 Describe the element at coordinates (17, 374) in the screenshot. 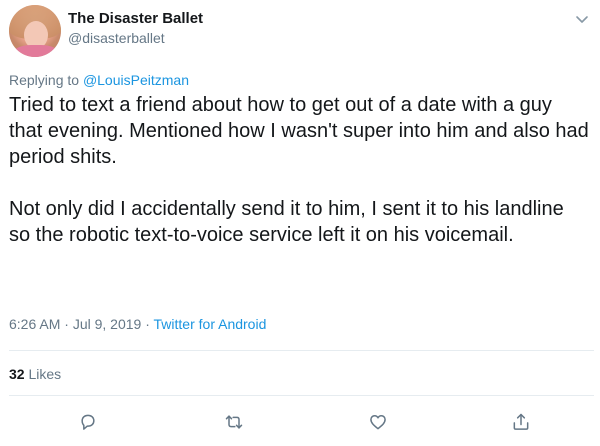

I see `likes-count: 32` at that location.